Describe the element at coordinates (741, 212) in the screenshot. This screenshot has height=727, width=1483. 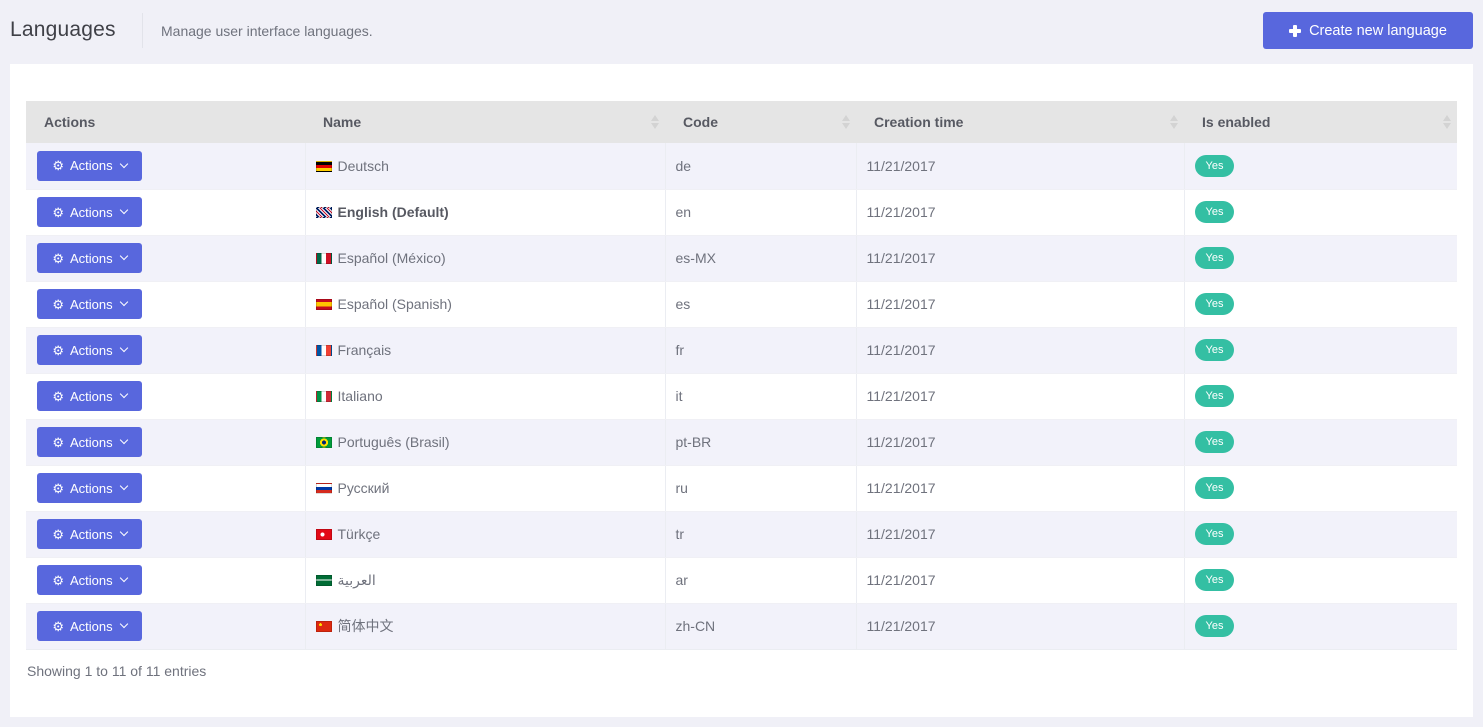
I see `table-row: ⚙ Actions English (Default) en 11/21/2017 Yes` at that location.